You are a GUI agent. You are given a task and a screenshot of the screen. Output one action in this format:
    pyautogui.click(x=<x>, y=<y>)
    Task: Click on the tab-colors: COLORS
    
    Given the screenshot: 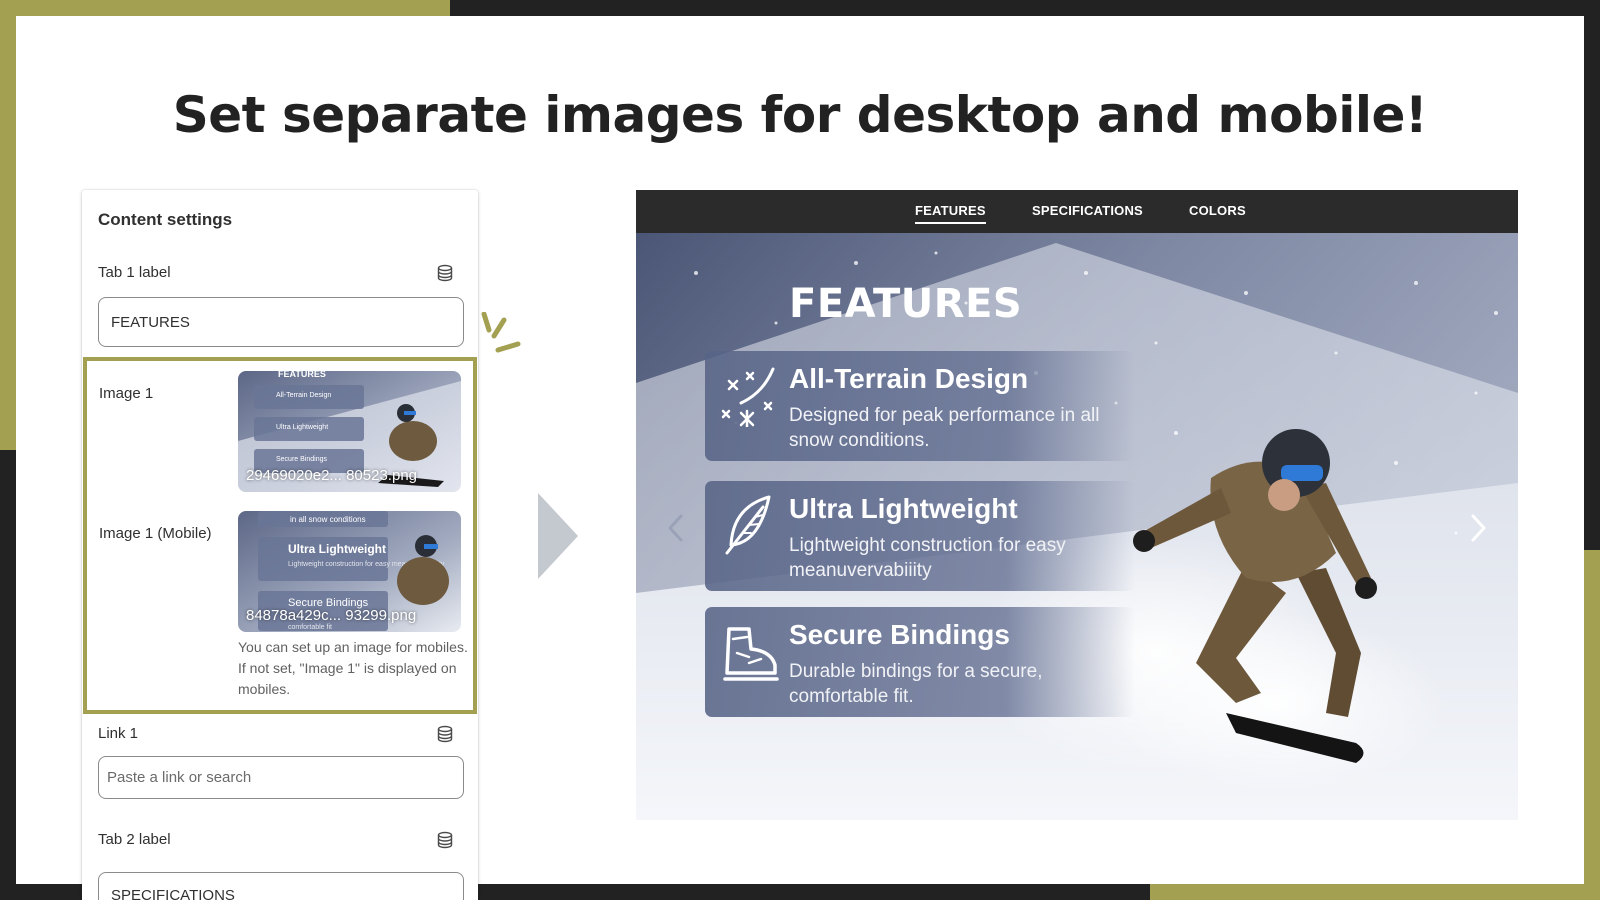 What is the action you would take?
    pyautogui.click(x=1217, y=210)
    